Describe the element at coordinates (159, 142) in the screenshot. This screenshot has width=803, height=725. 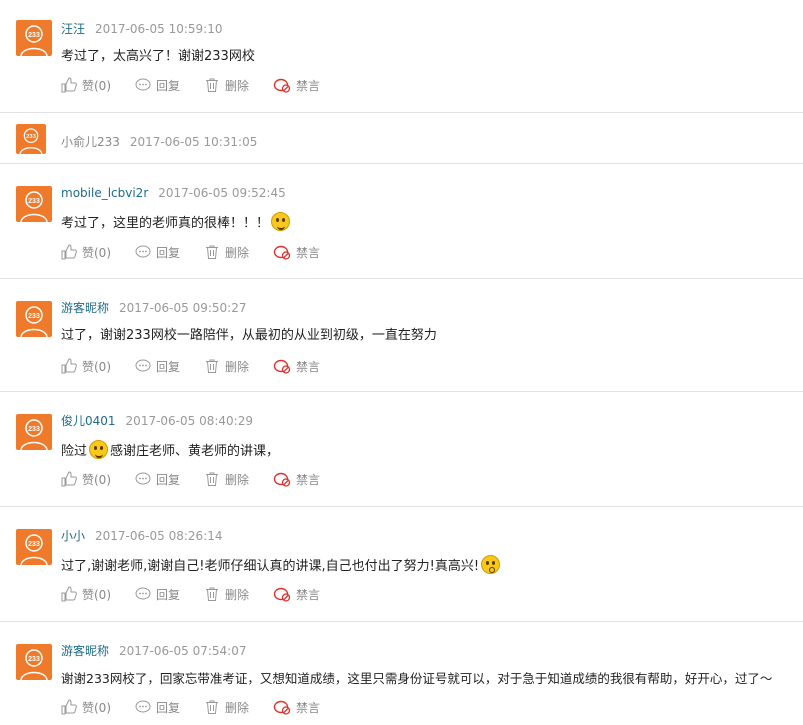
I see `comment-meta: 小俞儿233 2017-06-05 10:31:05` at that location.